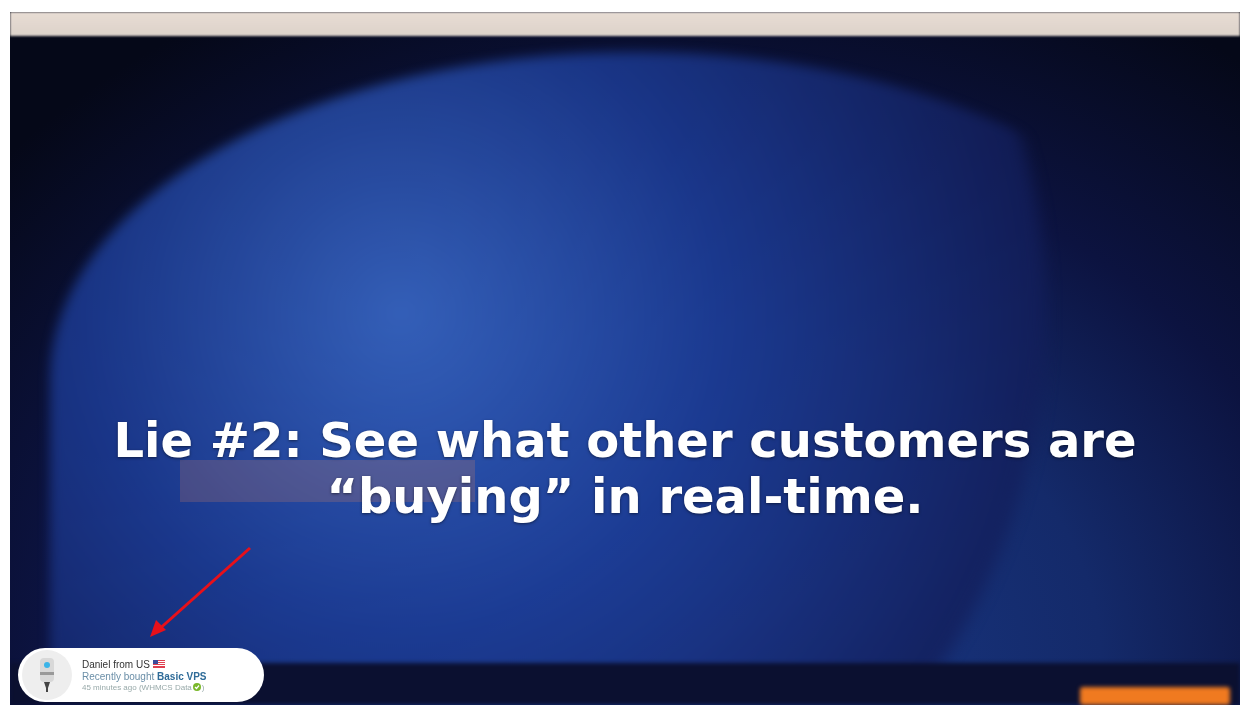 This screenshot has width=1243, height=705. Describe the element at coordinates (116, 664) in the screenshot. I see `buyer-name: Daniel from US` at that location.